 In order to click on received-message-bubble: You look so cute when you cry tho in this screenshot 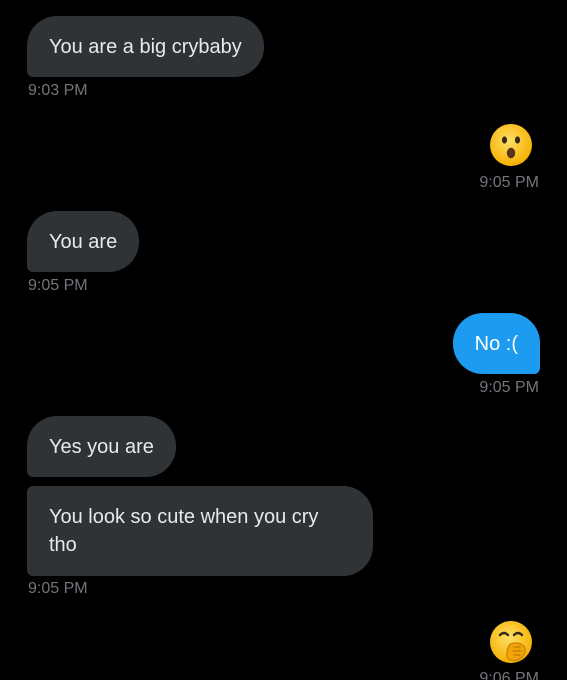, I will do `click(200, 531)`.